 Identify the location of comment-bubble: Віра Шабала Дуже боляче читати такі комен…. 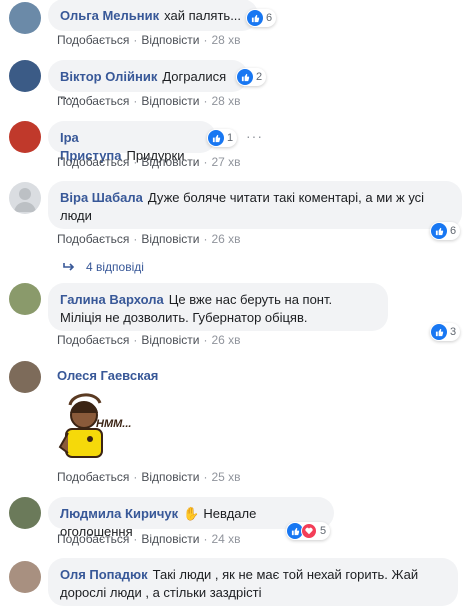
(255, 205).